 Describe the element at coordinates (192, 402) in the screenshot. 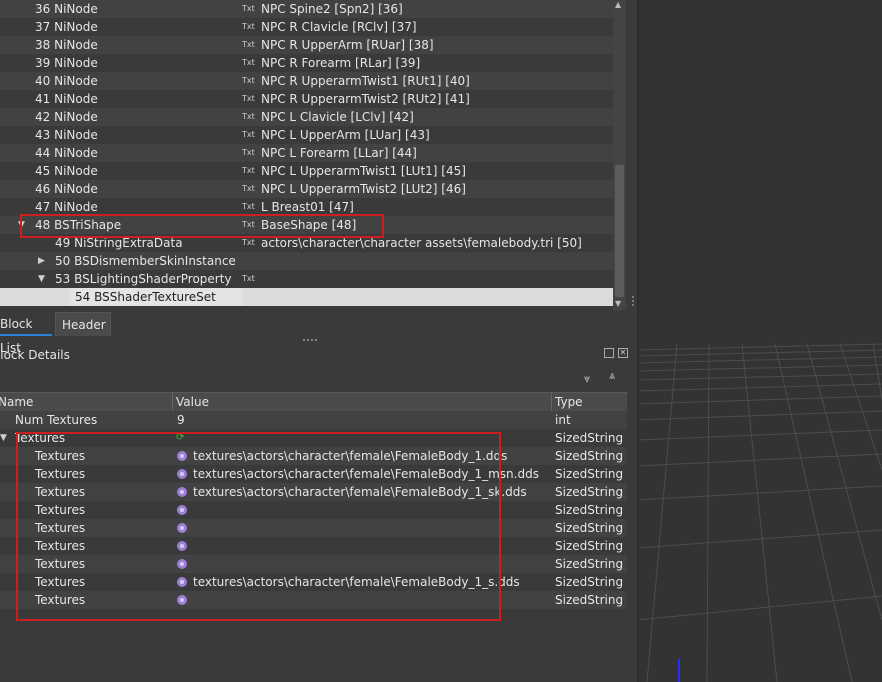

I see `column-header-value: Value` at that location.